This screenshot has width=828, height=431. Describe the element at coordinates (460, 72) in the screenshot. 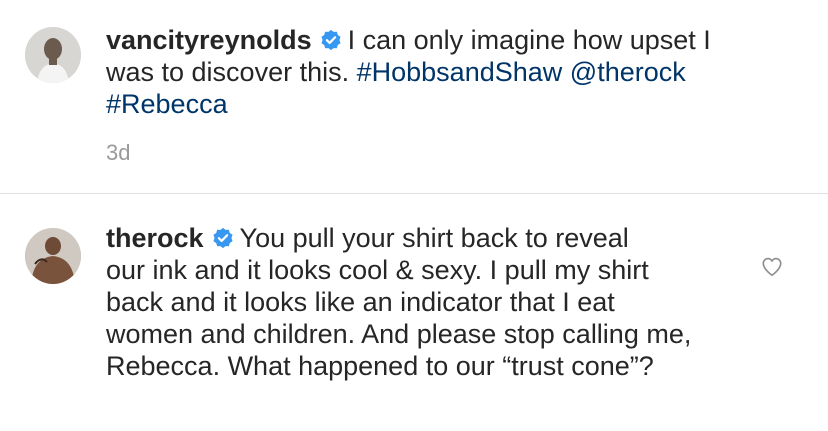

I see `hashtag-link: #HobbsandShaw` at that location.